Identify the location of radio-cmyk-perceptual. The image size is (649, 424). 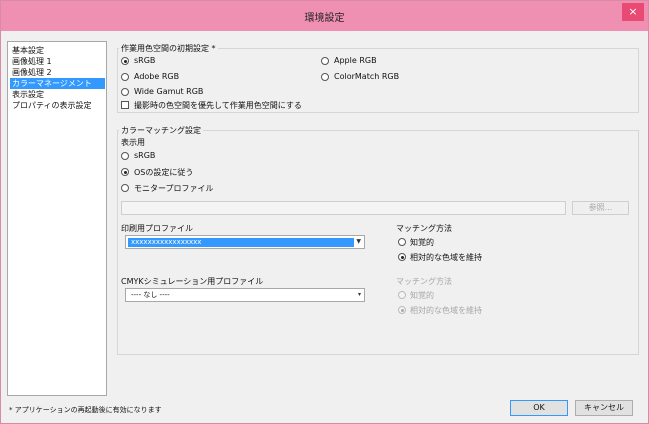
(402, 295).